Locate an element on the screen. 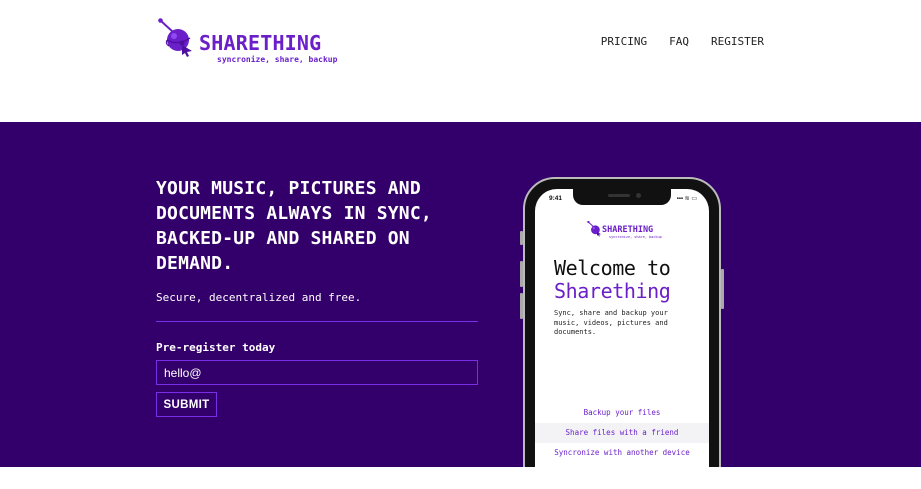  app-name: SHARETHING is located at coordinates (628, 230).